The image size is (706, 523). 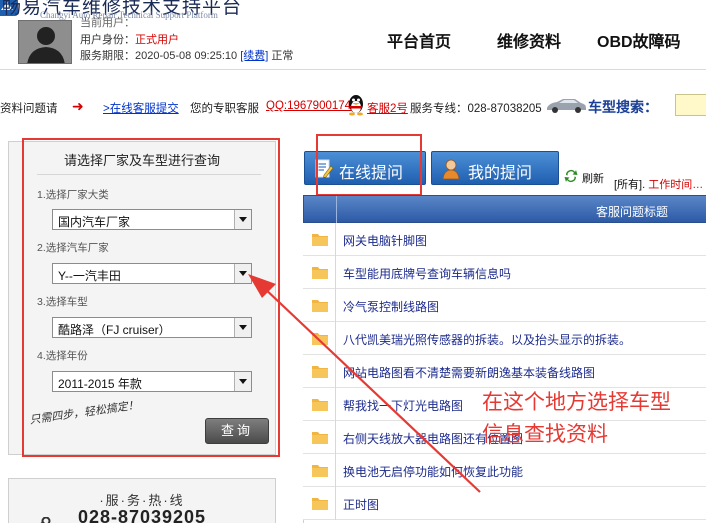 I want to click on question-title: 网站电路图看不清楚需要新朗逸基本装备线路图, so click(x=469, y=372).